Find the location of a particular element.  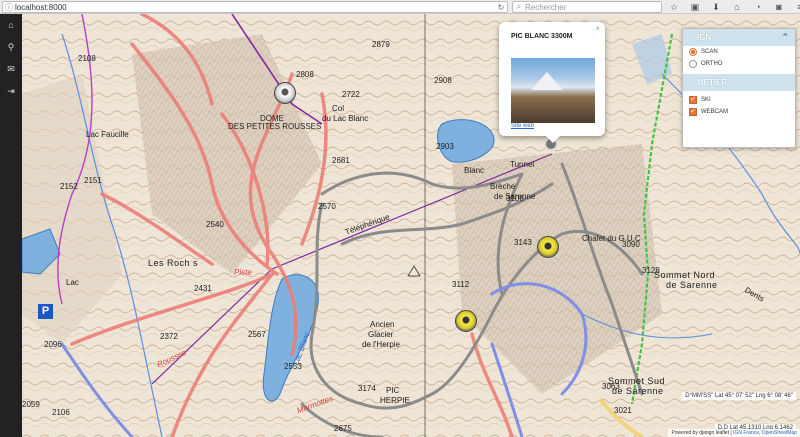

radio-scan is located at coordinates (693, 52).